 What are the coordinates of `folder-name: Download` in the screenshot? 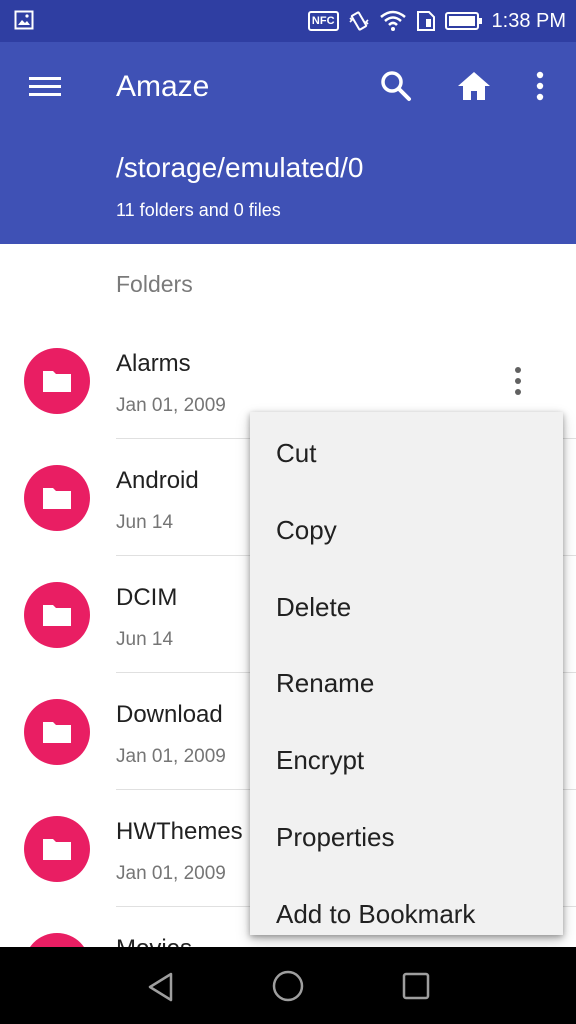 It's located at (169, 714).